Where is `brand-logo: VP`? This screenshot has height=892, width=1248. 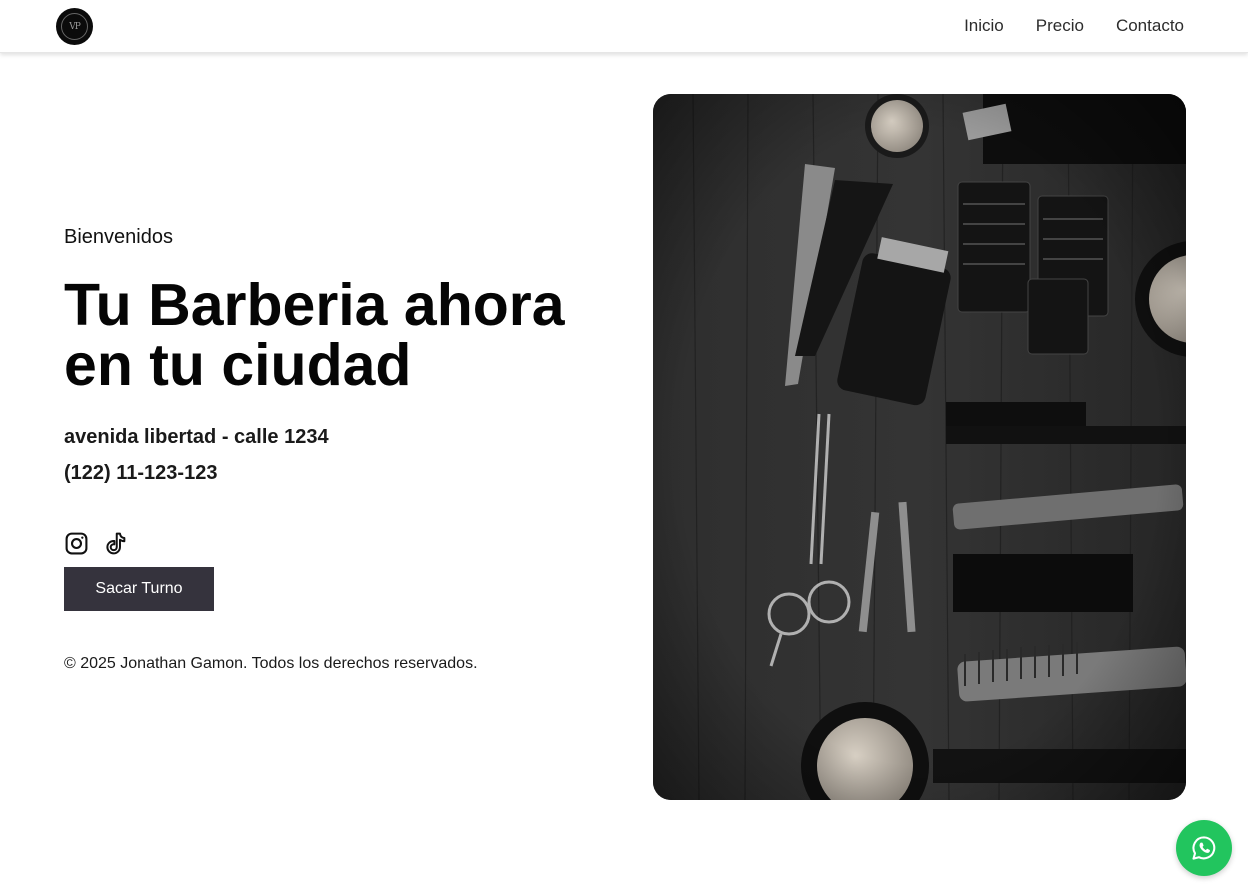
brand-logo: VP is located at coordinates (74, 26).